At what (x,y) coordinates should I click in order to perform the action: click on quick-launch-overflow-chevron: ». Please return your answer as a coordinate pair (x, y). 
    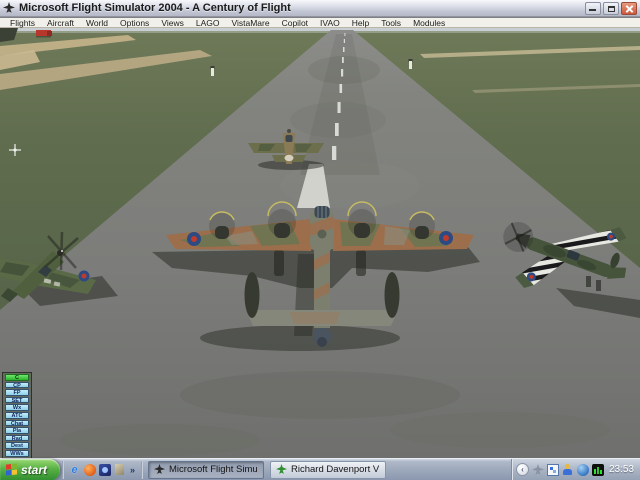
    Looking at the image, I should click on (132, 470).